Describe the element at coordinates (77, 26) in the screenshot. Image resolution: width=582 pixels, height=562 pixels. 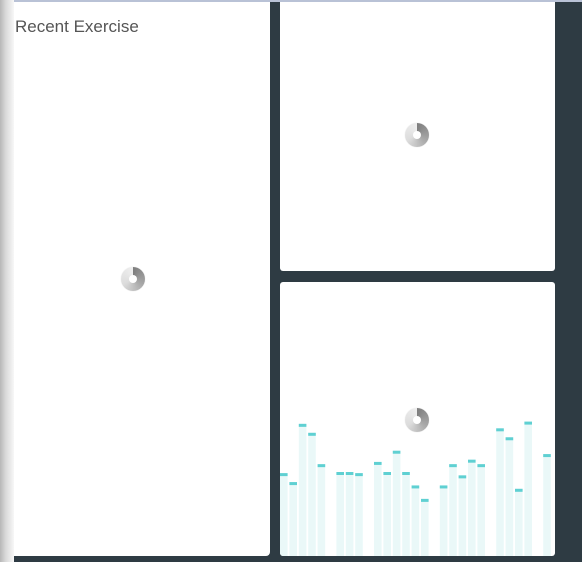
I see `recent-exercise-title: Recent Exercise` at that location.